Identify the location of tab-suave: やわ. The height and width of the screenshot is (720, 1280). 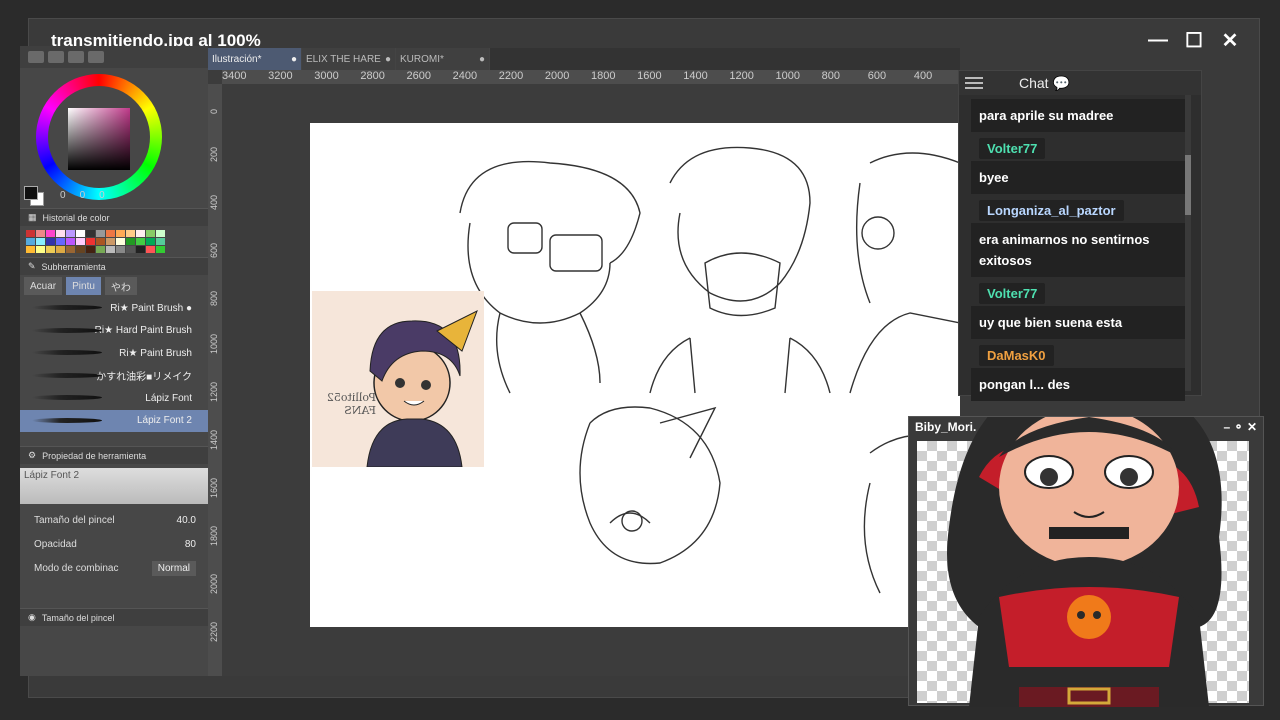
(120, 286).